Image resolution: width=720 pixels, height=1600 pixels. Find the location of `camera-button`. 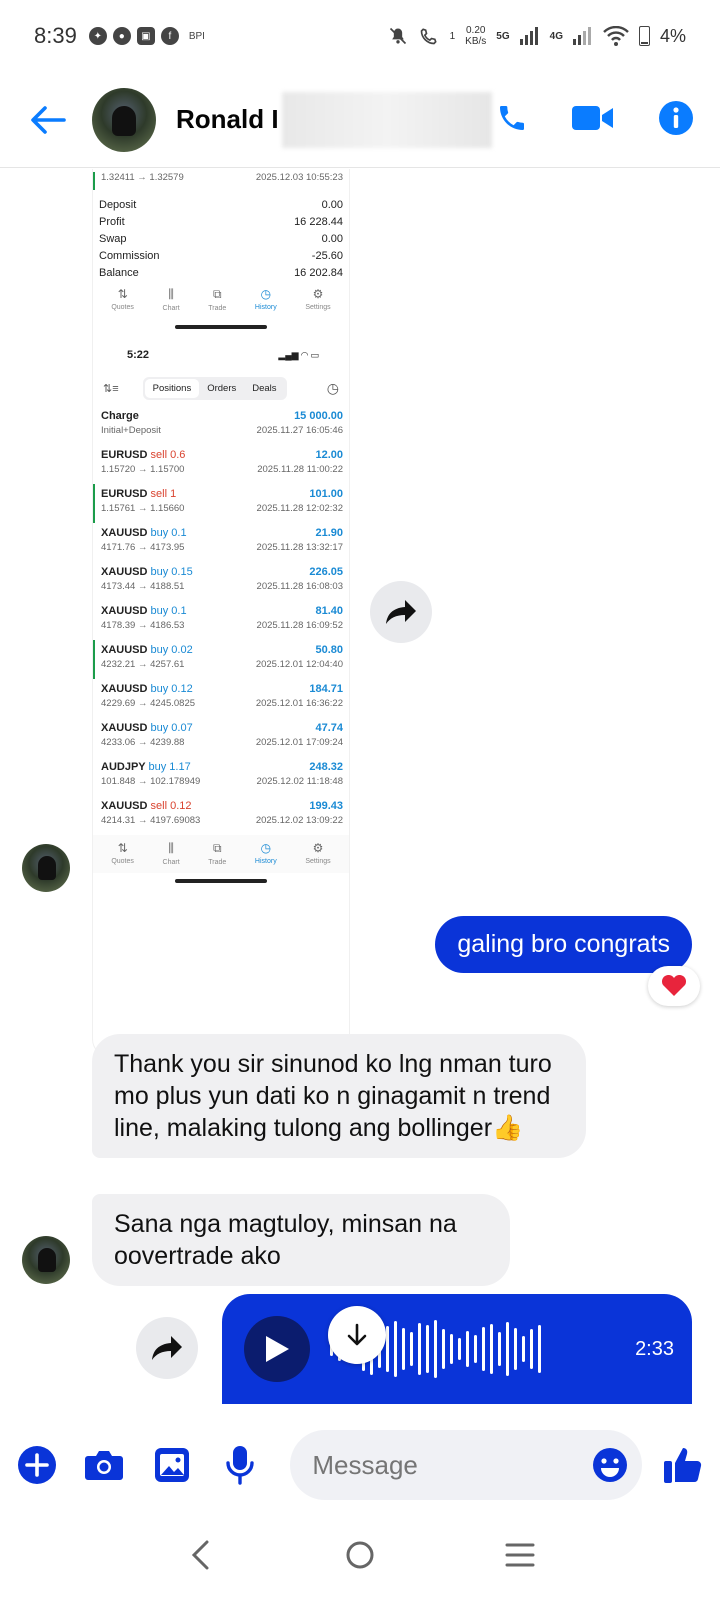

camera-button is located at coordinates (105, 1465).